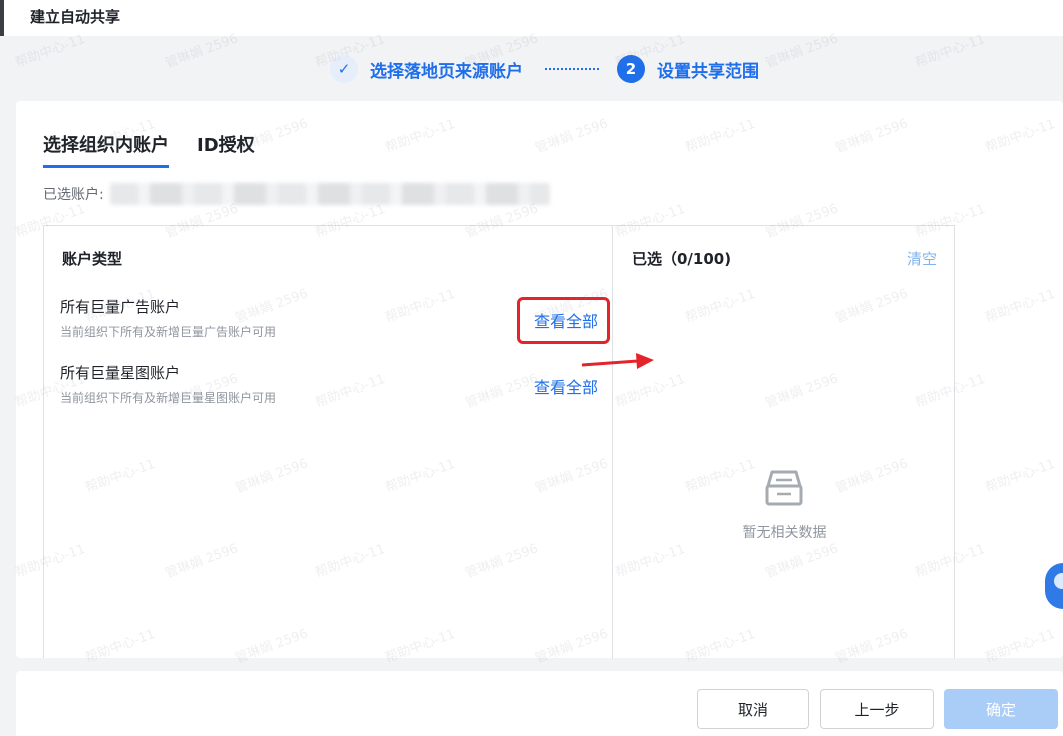  What do you see at coordinates (544, 69) in the screenshot?
I see `step-indicator: ✓ 选择落地页来源账户 2 设置共享范围` at bounding box center [544, 69].